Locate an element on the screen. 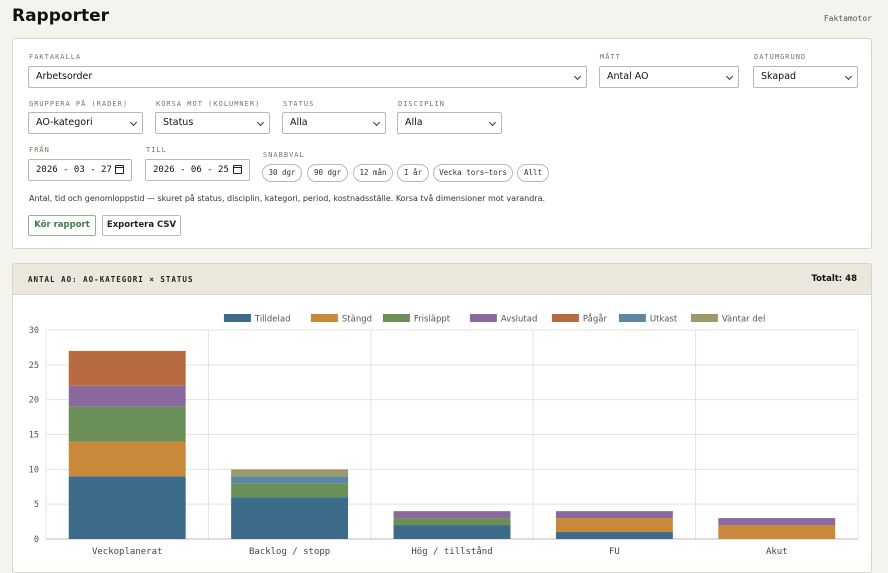 Image resolution: width=888 pixels, height=573 pixels. chart-total: Totalt: 48 is located at coordinates (834, 279).